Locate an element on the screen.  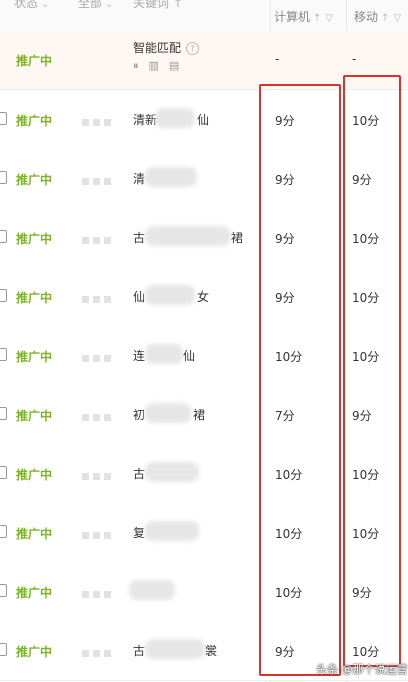
header-group: 全部 ⌄ is located at coordinates (95, 5).